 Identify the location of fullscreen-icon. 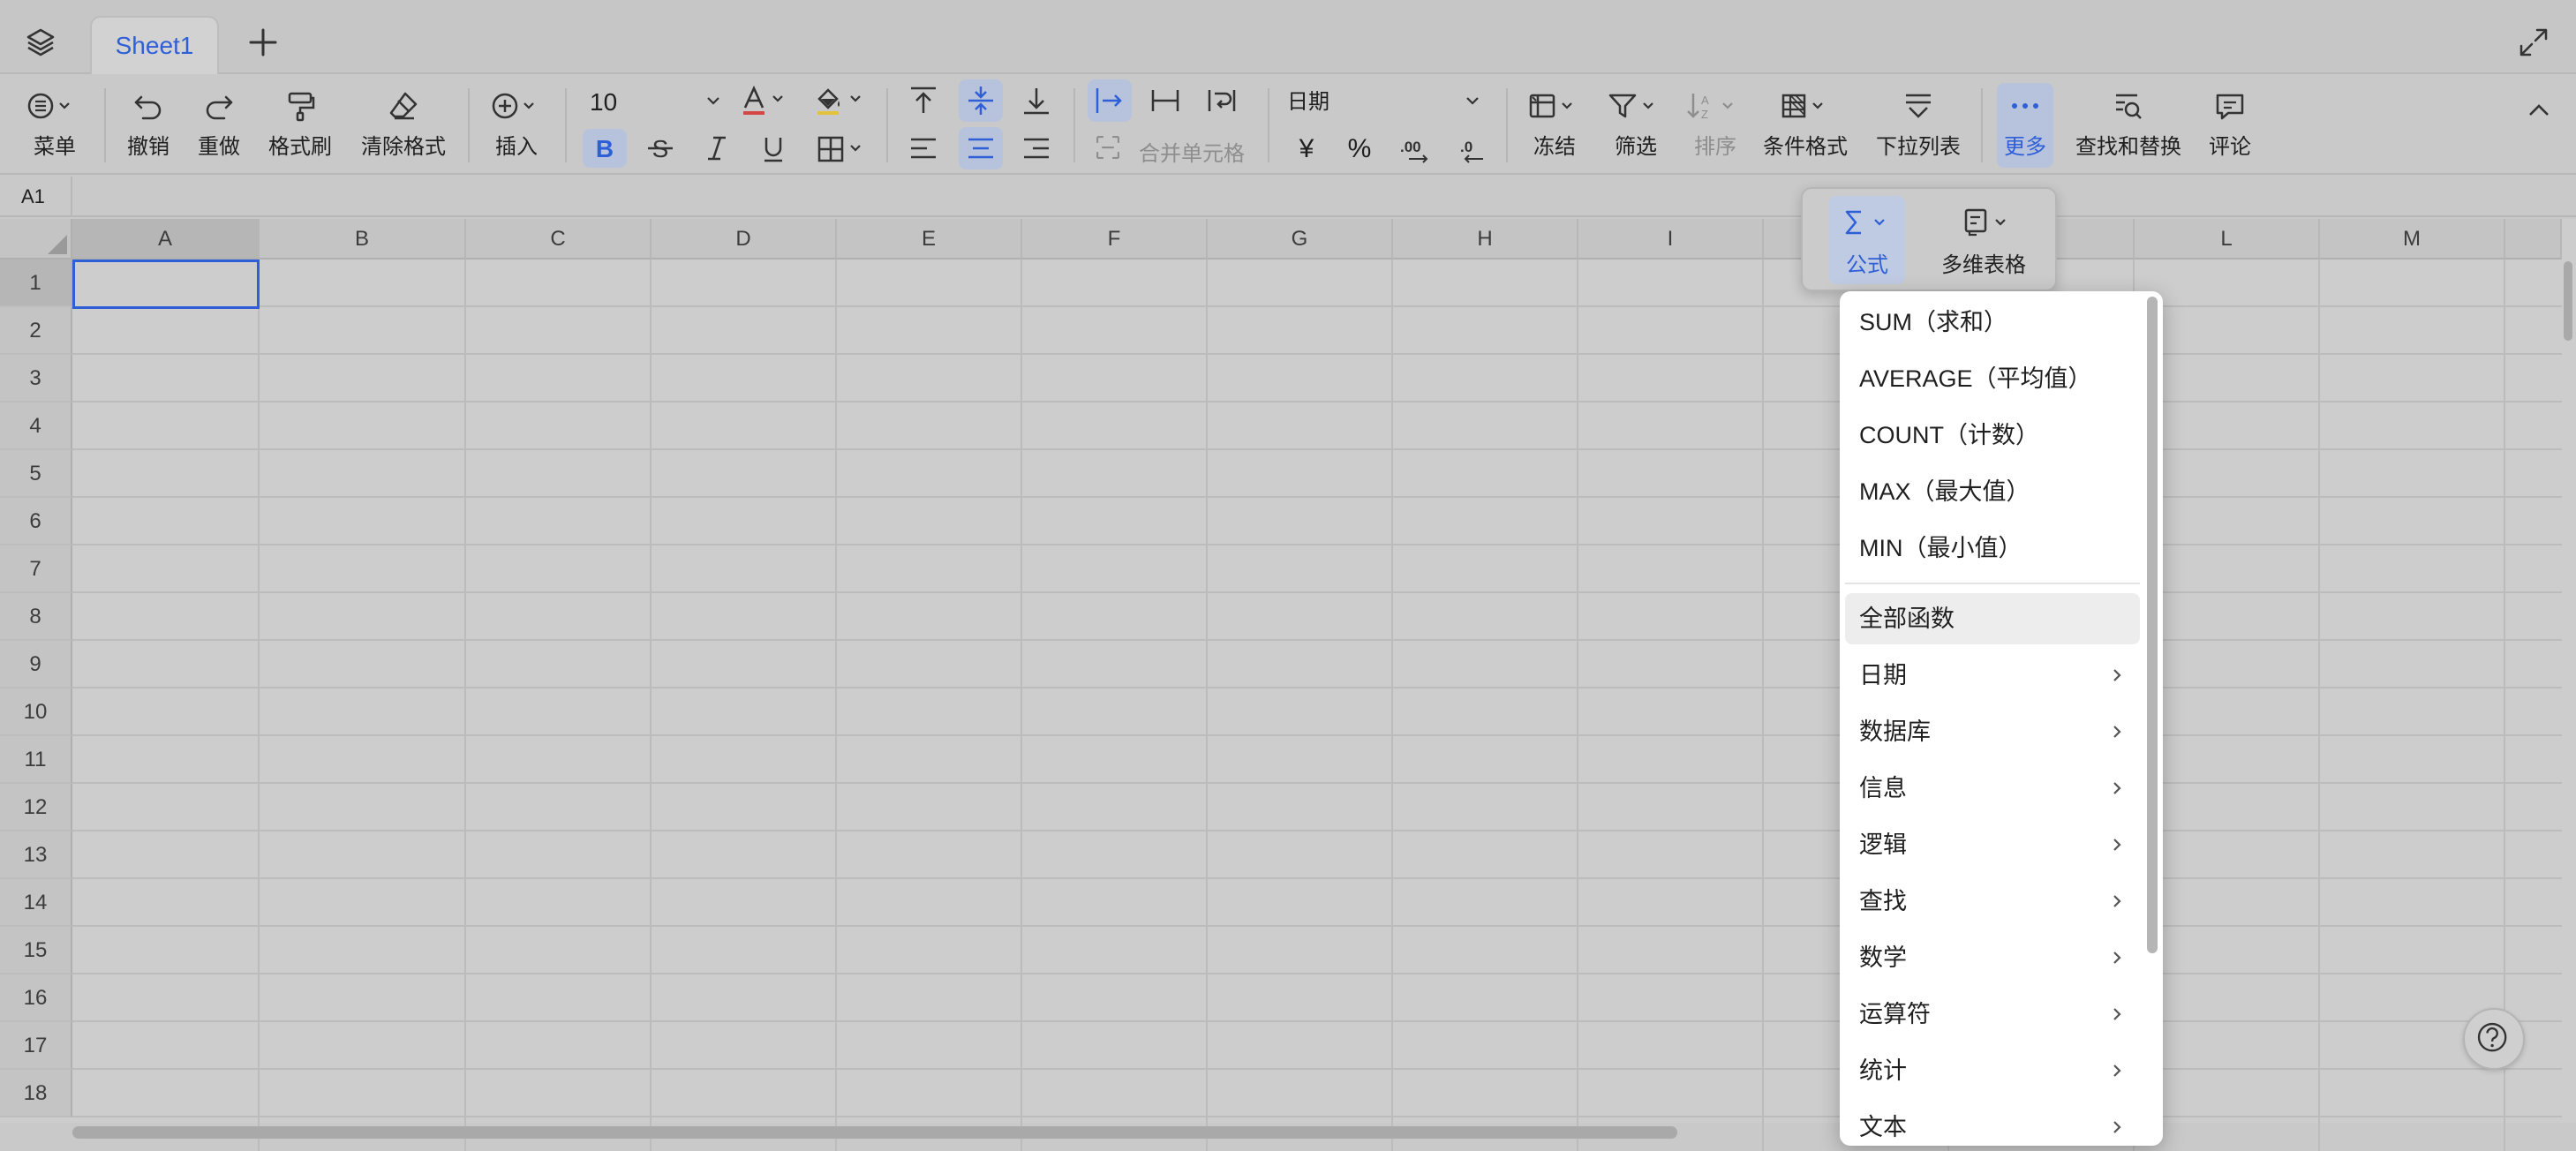
(2534, 42).